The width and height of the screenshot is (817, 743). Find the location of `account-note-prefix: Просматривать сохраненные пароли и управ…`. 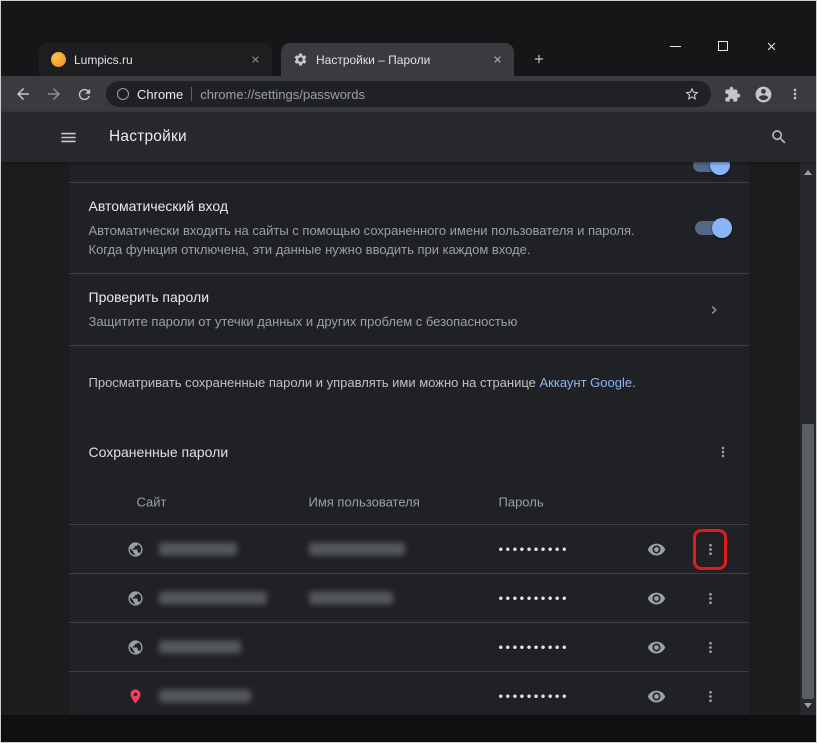

account-note-prefix: Просматривать сохраненные пароли и управ… is located at coordinates (314, 382).